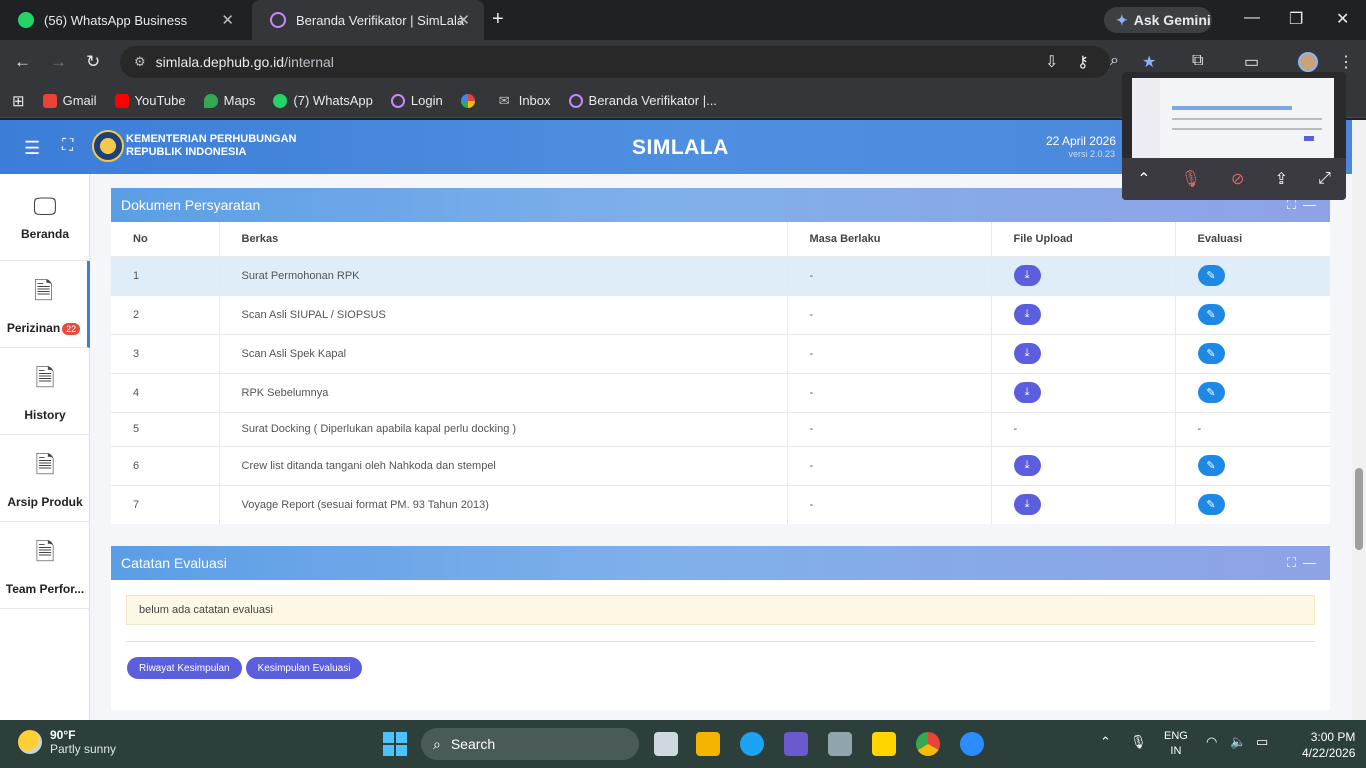 Image resolution: width=1366 pixels, height=768 pixels. What do you see at coordinates (1105, 742) in the screenshot?
I see `tray-overflow-icon: ⌃` at bounding box center [1105, 742].